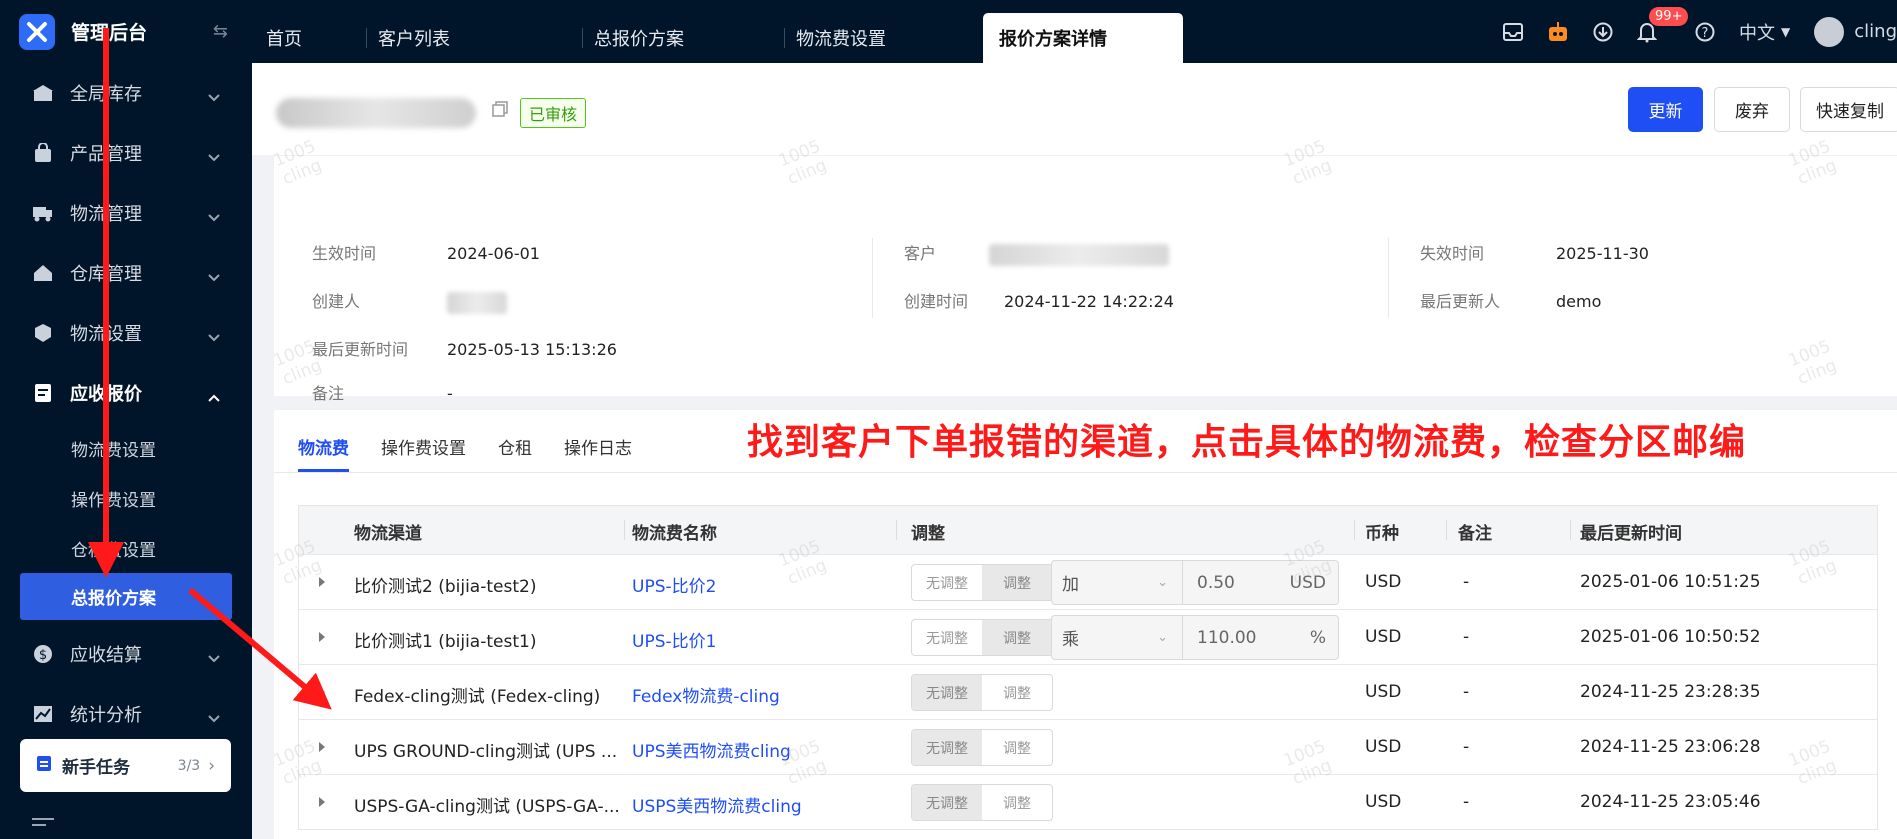  Describe the element at coordinates (1875, 31) in the screenshot. I see `username: cling` at that location.